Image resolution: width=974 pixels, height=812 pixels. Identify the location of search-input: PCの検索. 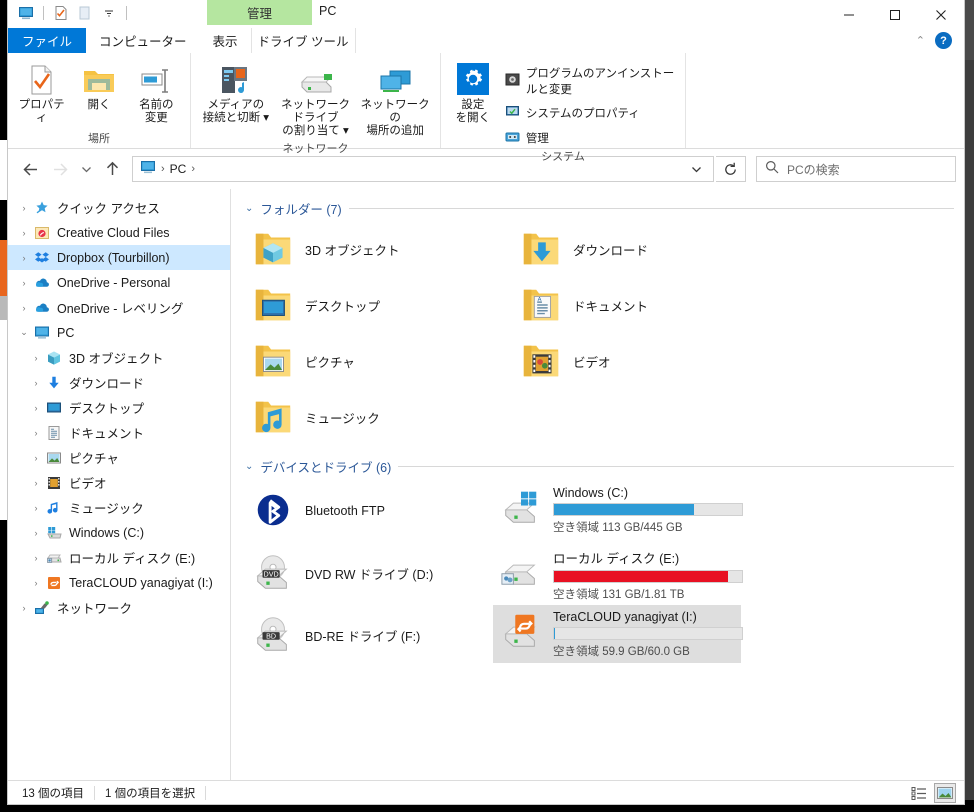
(813, 169).